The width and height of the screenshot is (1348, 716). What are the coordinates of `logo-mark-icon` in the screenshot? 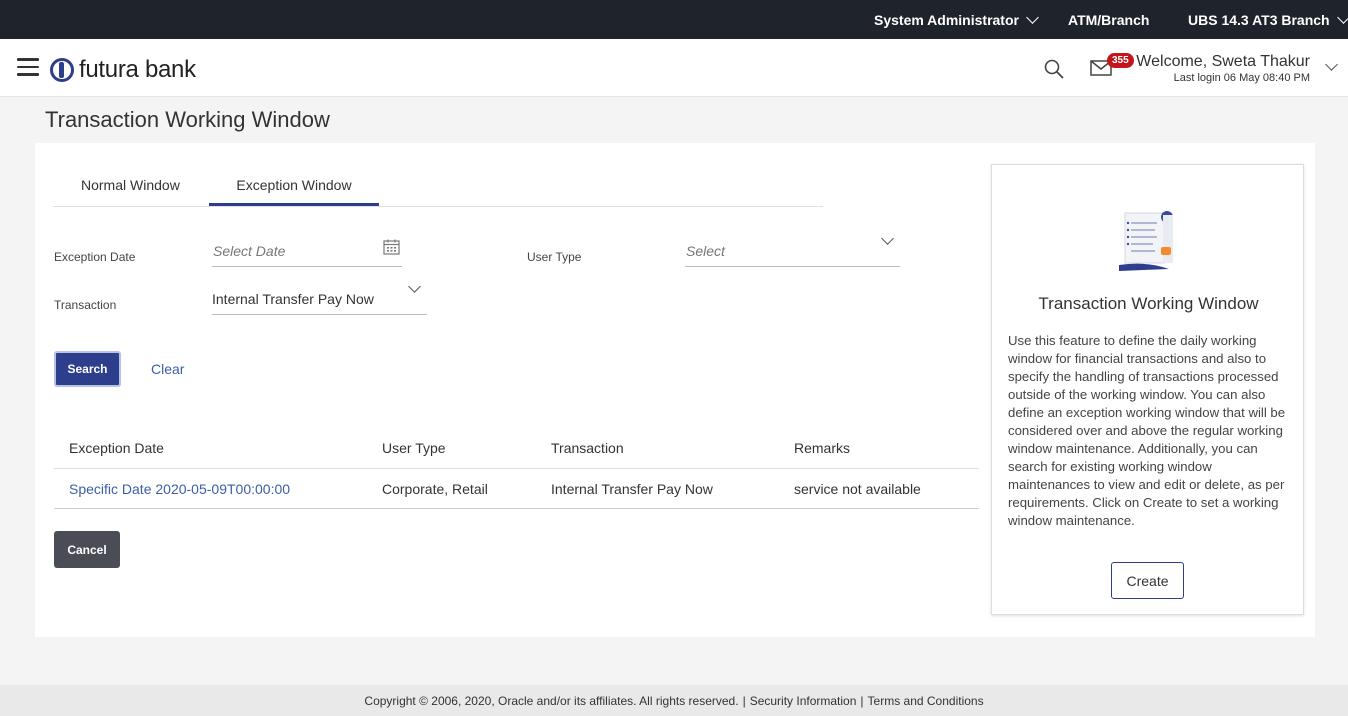 It's located at (62, 70).